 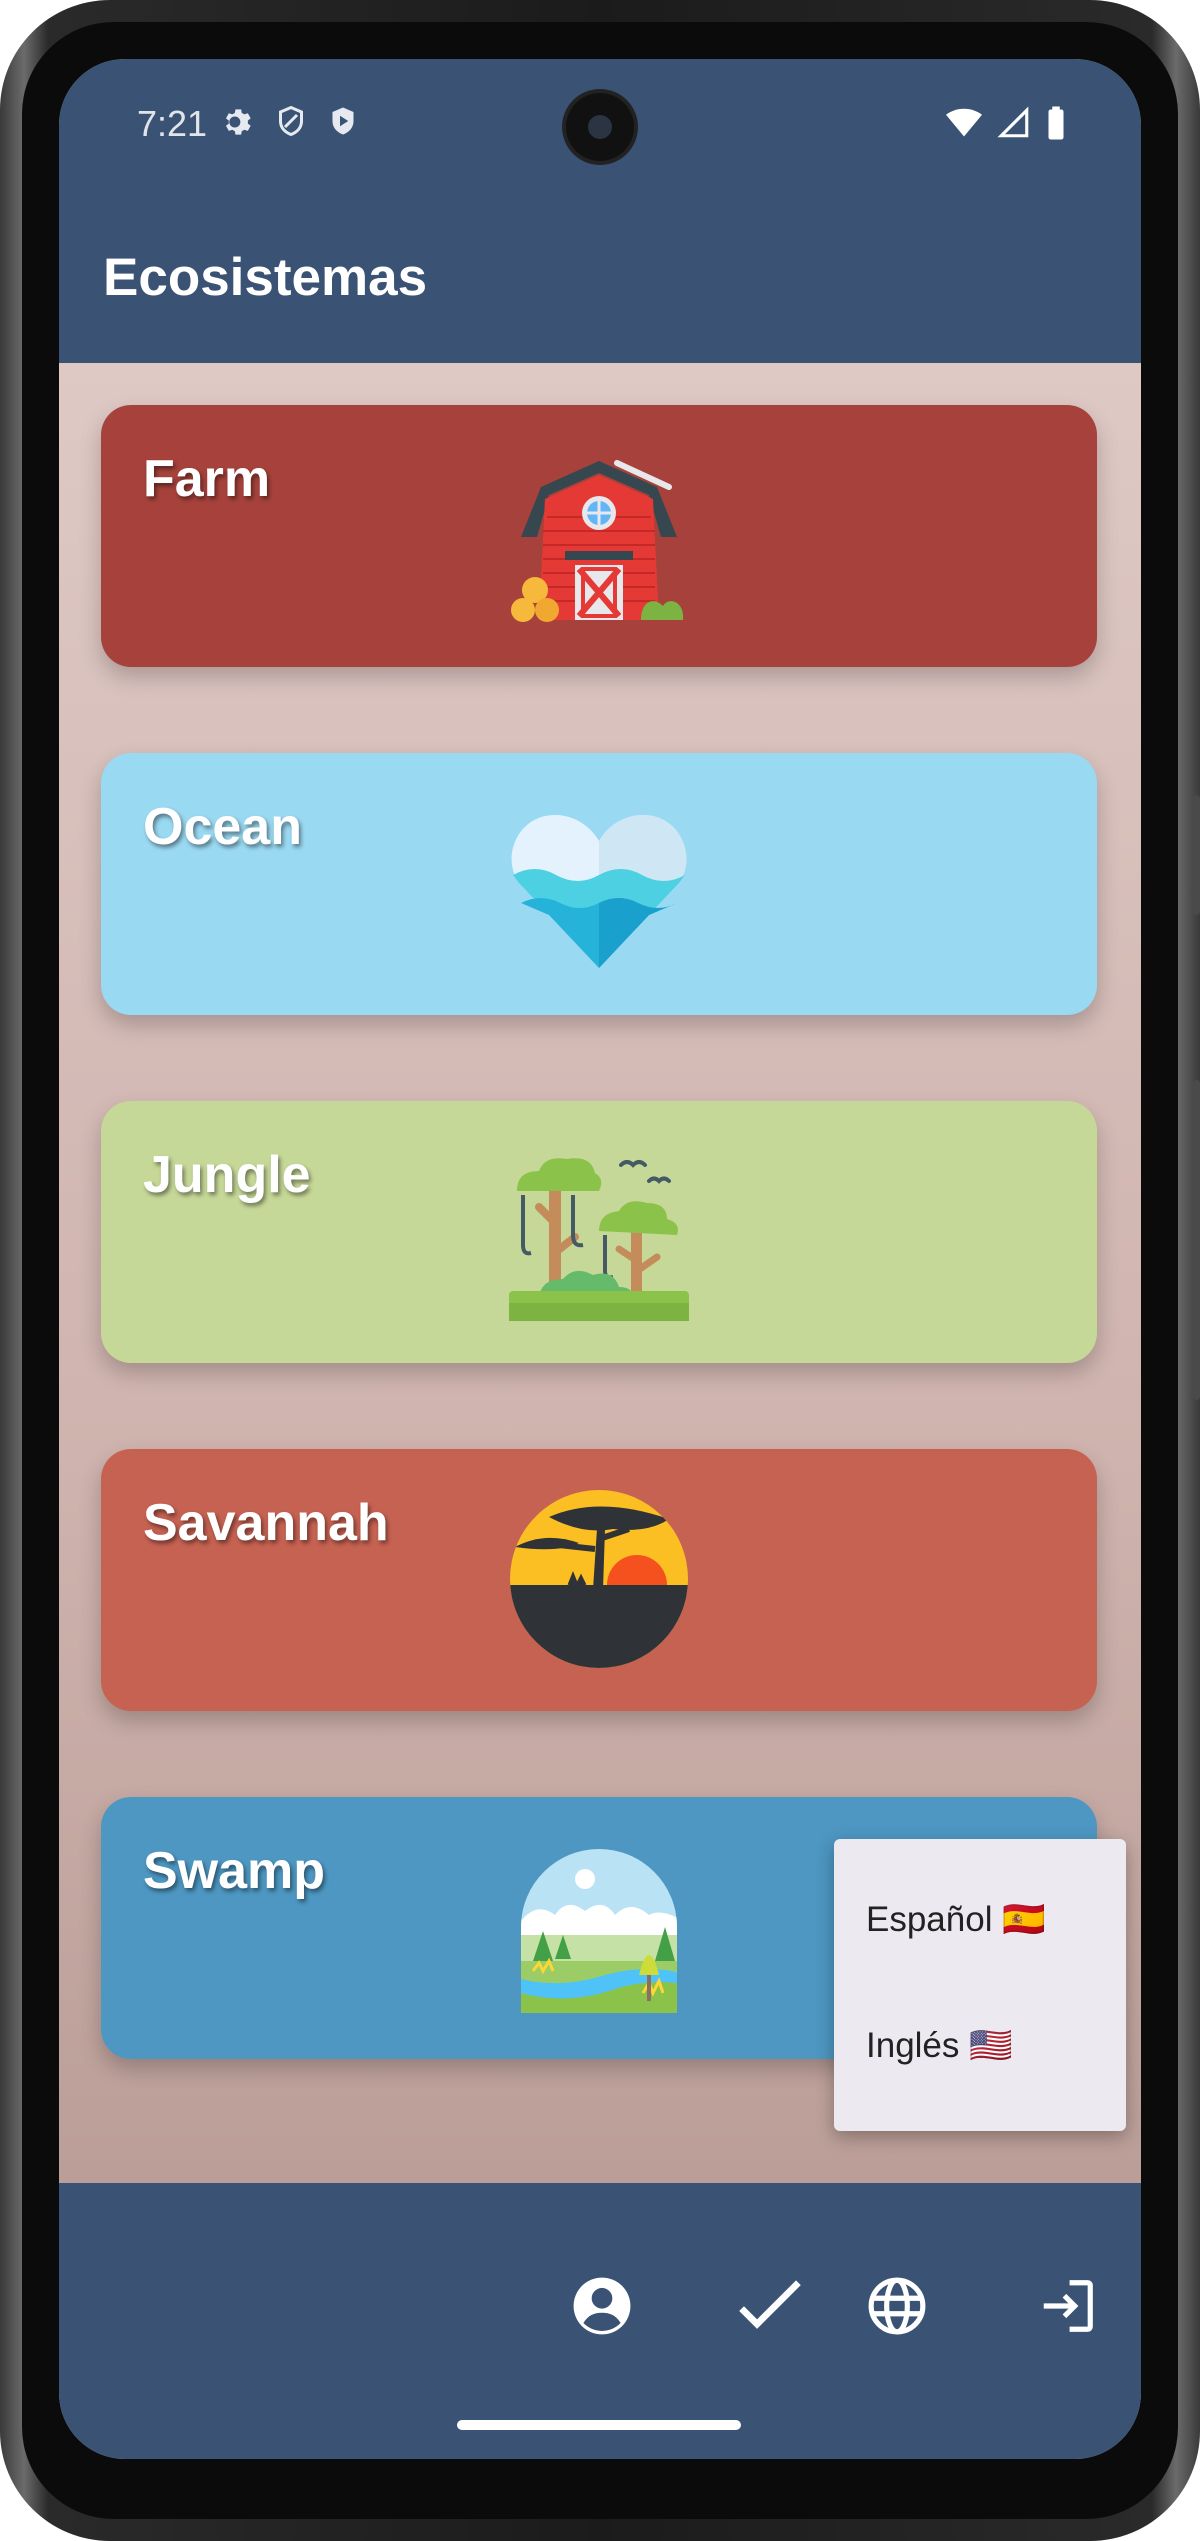 What do you see at coordinates (600, 211) in the screenshot?
I see `app-top-bar: 7:21 Ecosistemas` at bounding box center [600, 211].